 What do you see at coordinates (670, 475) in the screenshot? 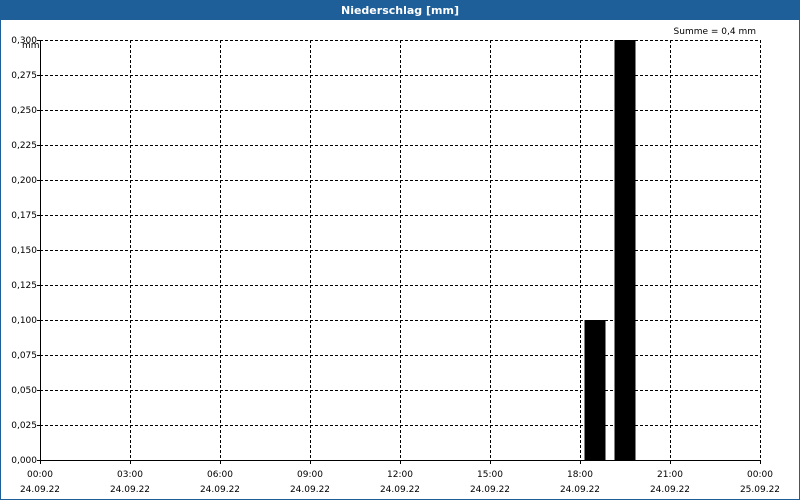
I see `x-tick-time: 21:00` at bounding box center [670, 475].